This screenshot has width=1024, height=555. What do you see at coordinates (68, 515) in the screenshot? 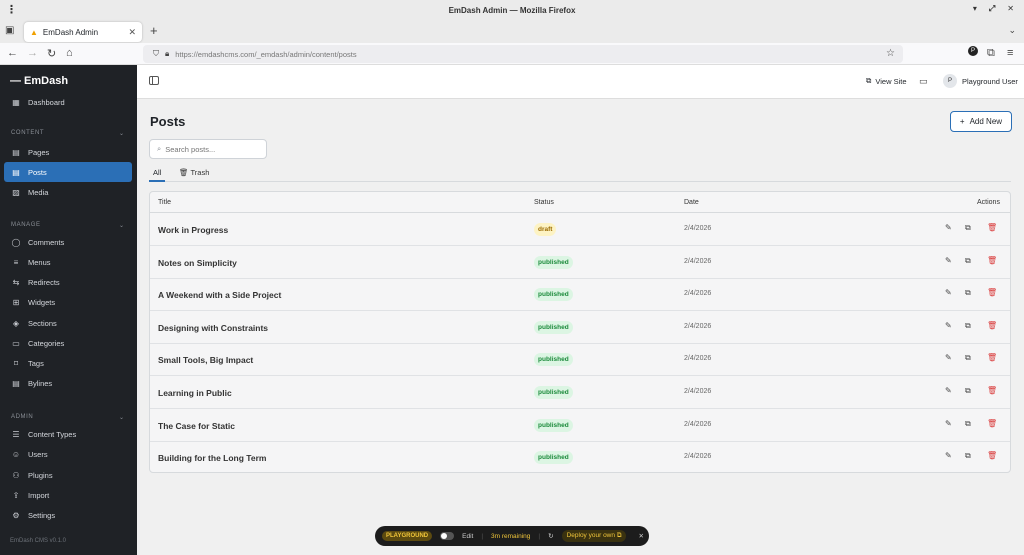
I see `sidebar-item-settings: ⚙ Settings` at bounding box center [68, 515].